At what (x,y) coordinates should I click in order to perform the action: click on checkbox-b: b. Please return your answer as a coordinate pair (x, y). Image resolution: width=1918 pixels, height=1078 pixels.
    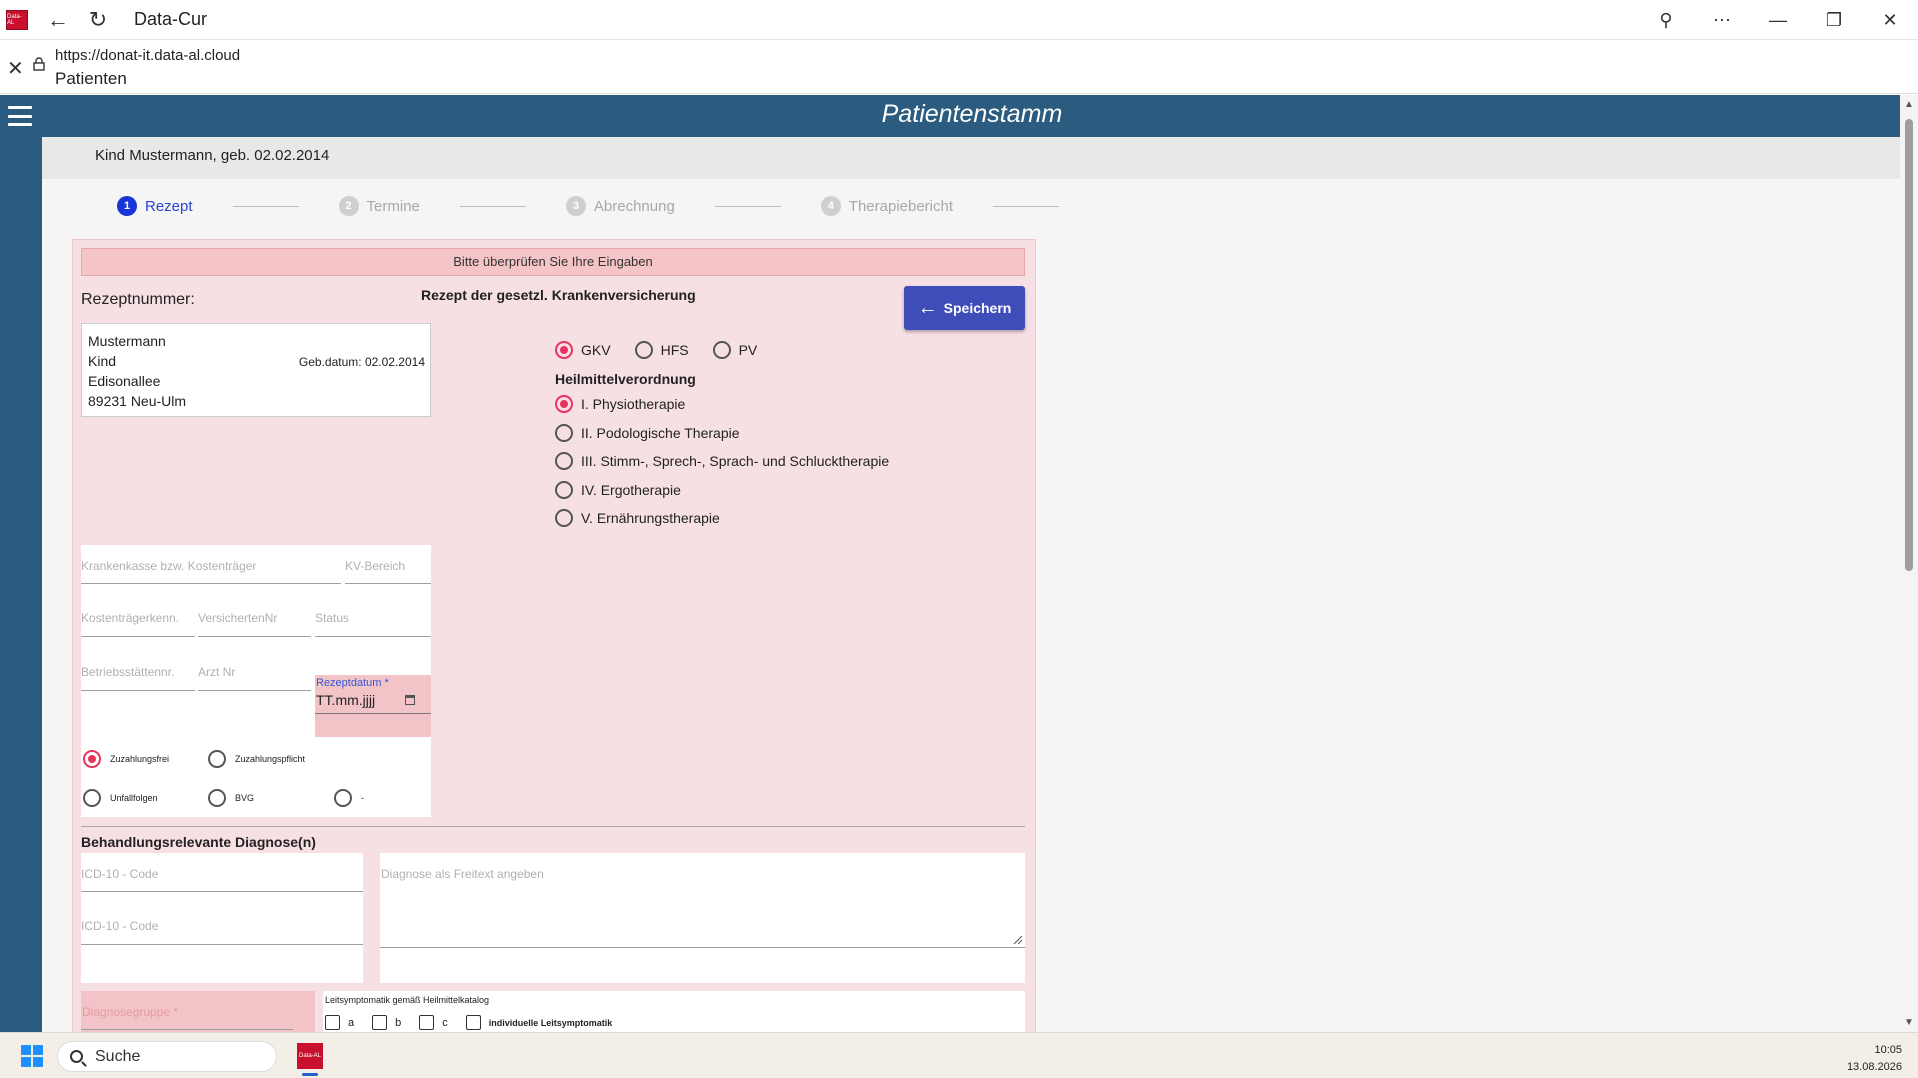
    Looking at the image, I should click on (386, 1022).